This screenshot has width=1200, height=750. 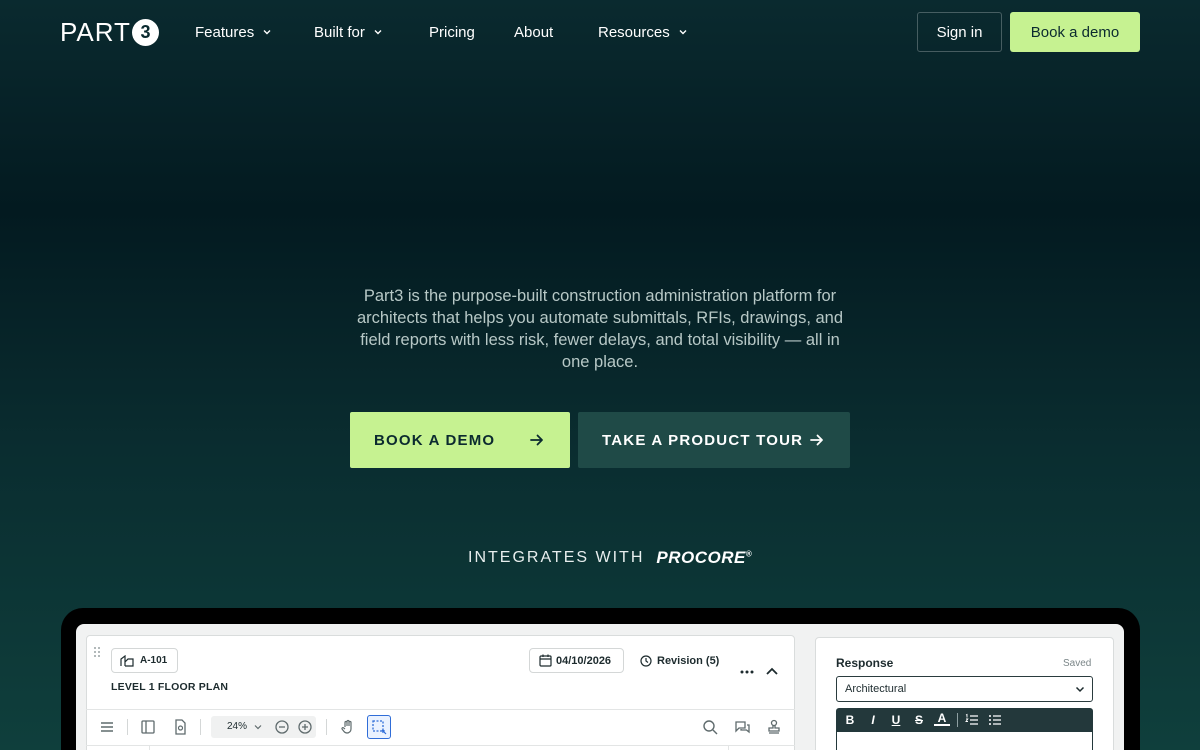 I want to click on response-editor, so click(x=964, y=741).